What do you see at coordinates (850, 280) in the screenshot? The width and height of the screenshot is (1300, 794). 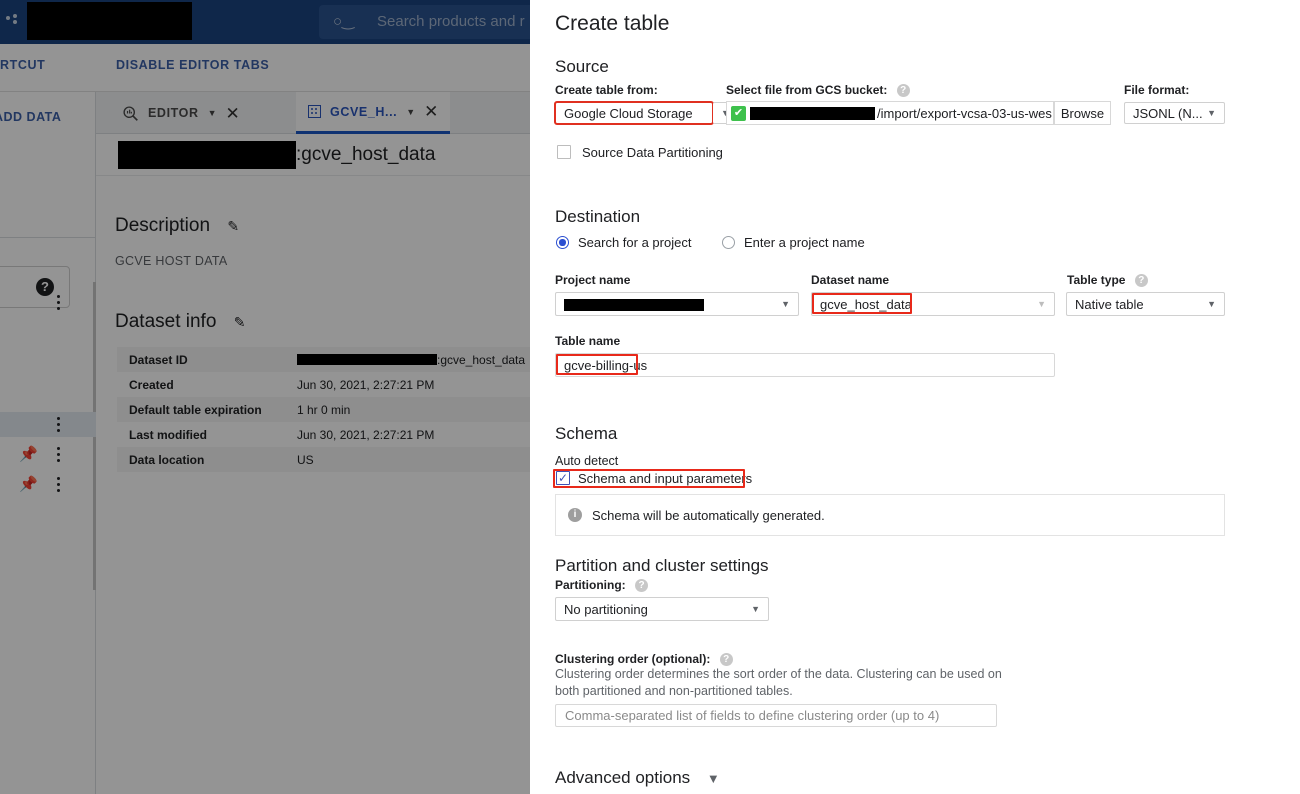 I see `dataset-name-label: Dataset name` at bounding box center [850, 280].